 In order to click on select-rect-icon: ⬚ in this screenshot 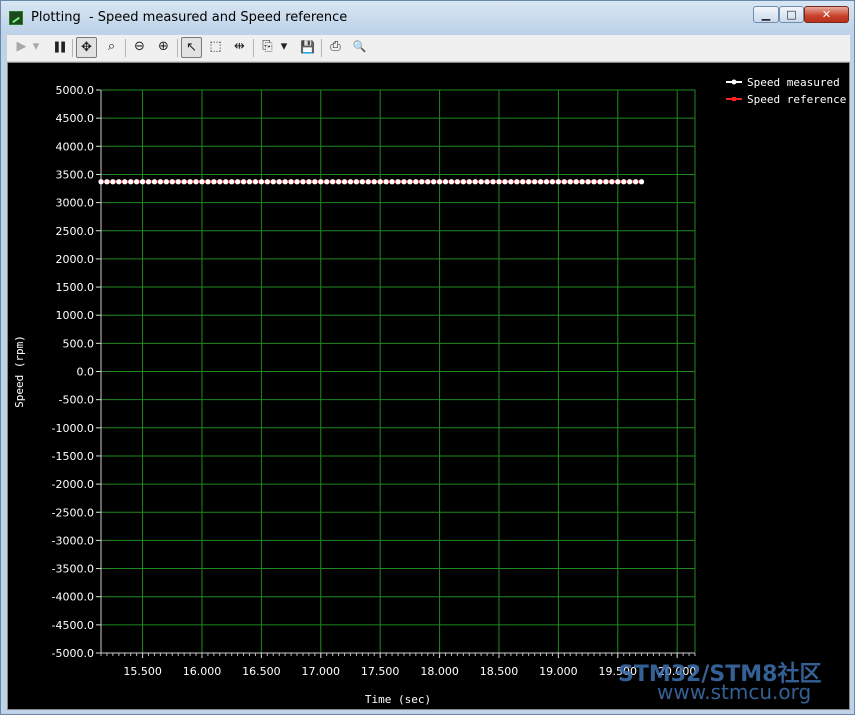, I will do `click(215, 47)`.